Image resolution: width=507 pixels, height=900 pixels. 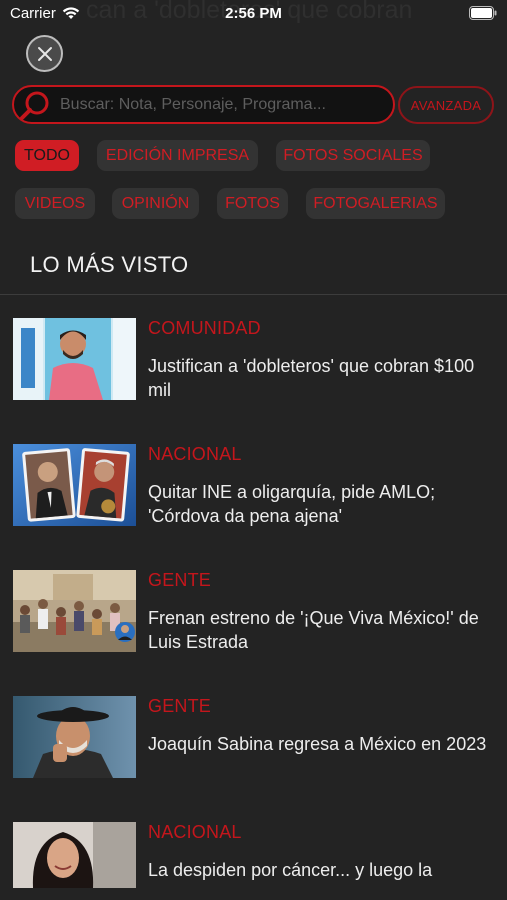 What do you see at coordinates (252, 203) in the screenshot?
I see `filter-fotos: FOTOS` at bounding box center [252, 203].